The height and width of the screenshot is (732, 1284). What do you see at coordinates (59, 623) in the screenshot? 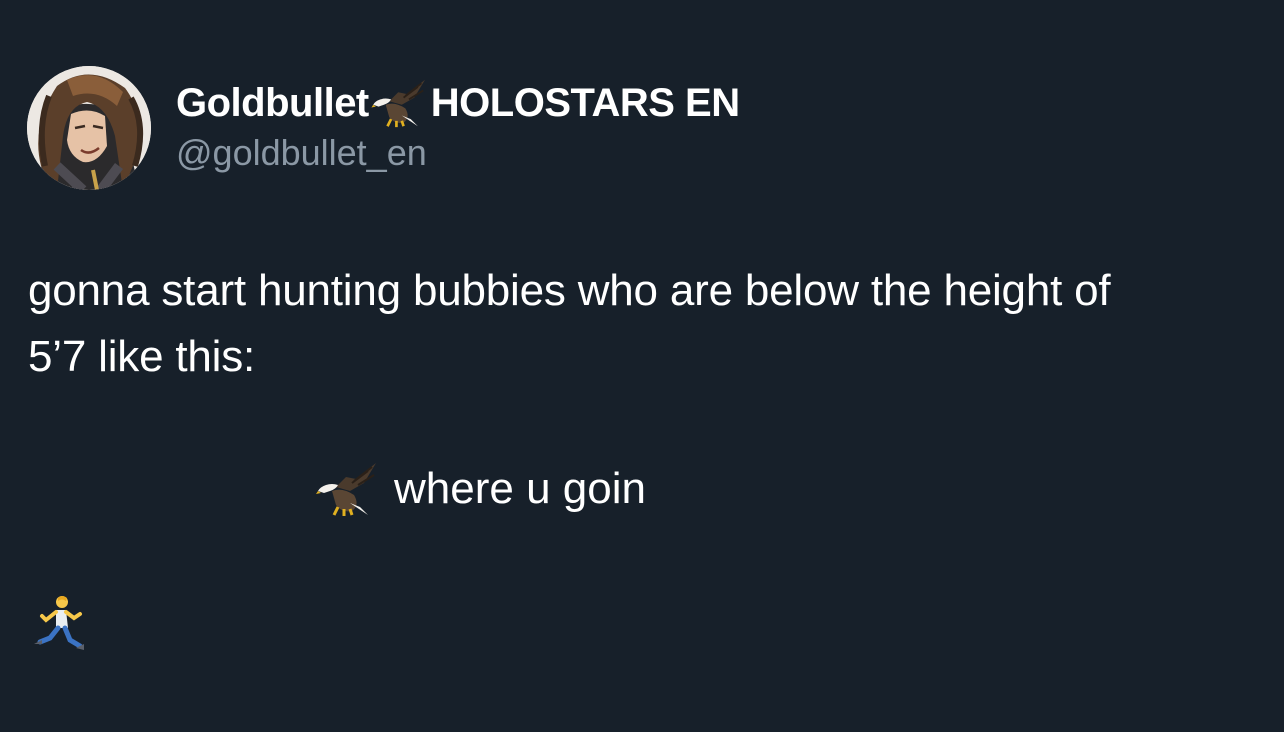
I see `person-running-icon` at bounding box center [59, 623].